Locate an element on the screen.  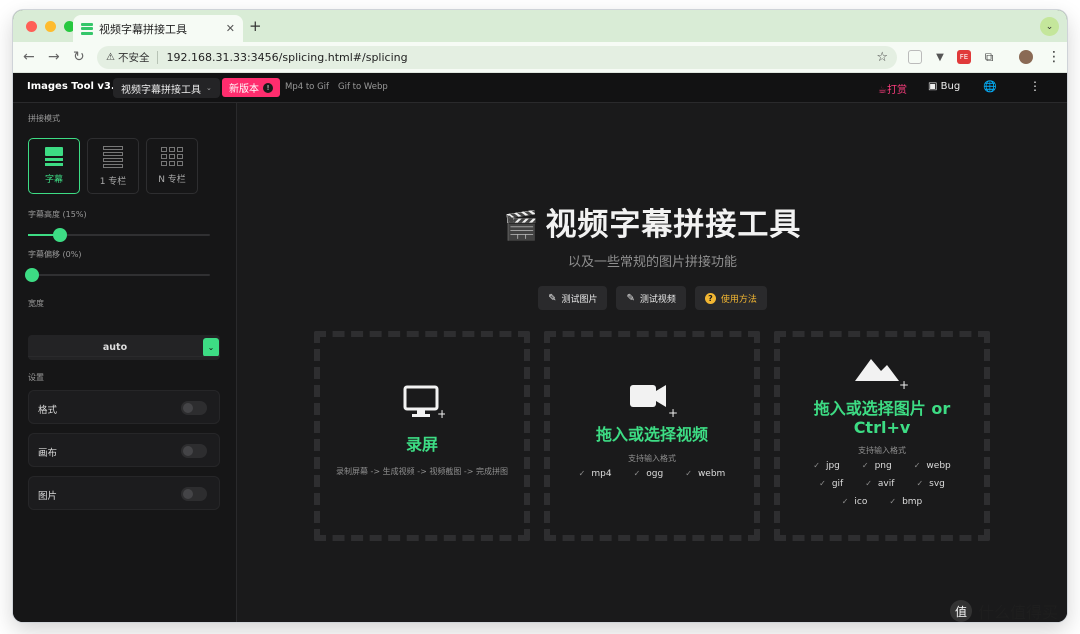
canvas-toggle is located at coordinates (194, 451).